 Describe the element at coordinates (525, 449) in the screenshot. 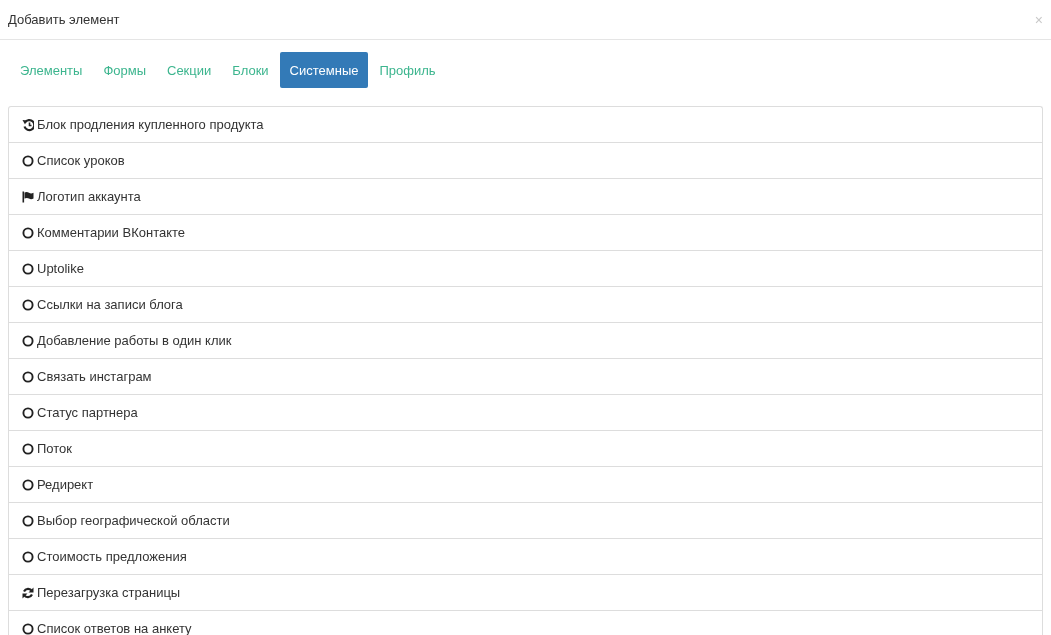

I see `list-item: Поток` at that location.